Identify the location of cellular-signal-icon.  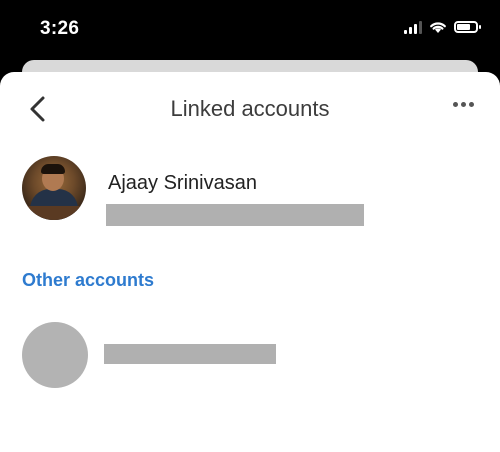
(413, 27).